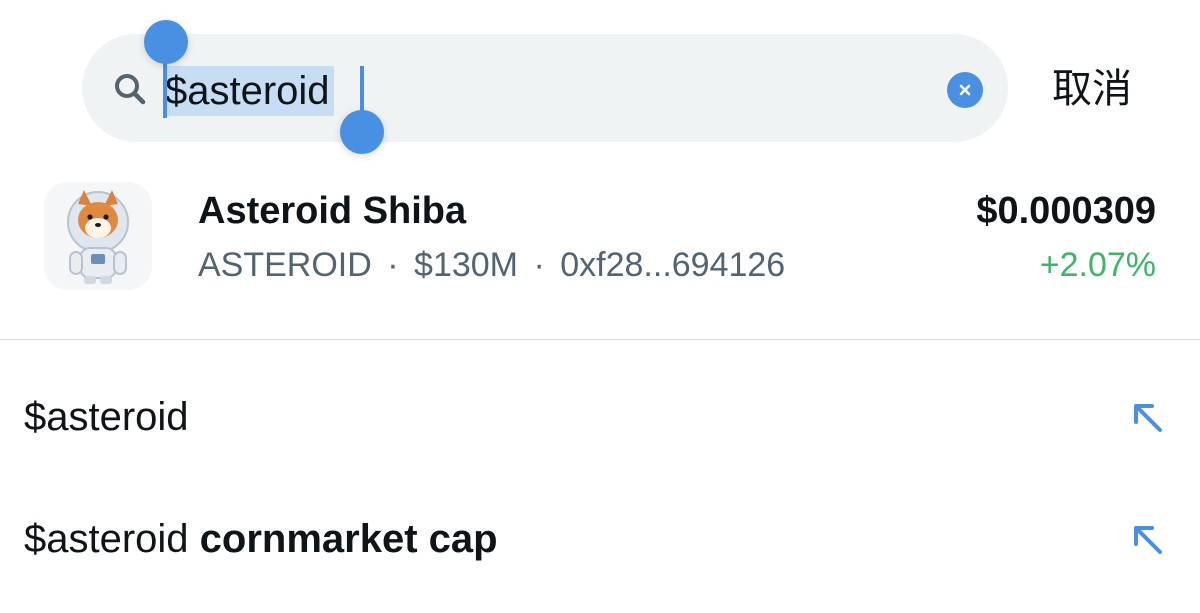  I want to click on token-market-cap: $130M, so click(466, 265).